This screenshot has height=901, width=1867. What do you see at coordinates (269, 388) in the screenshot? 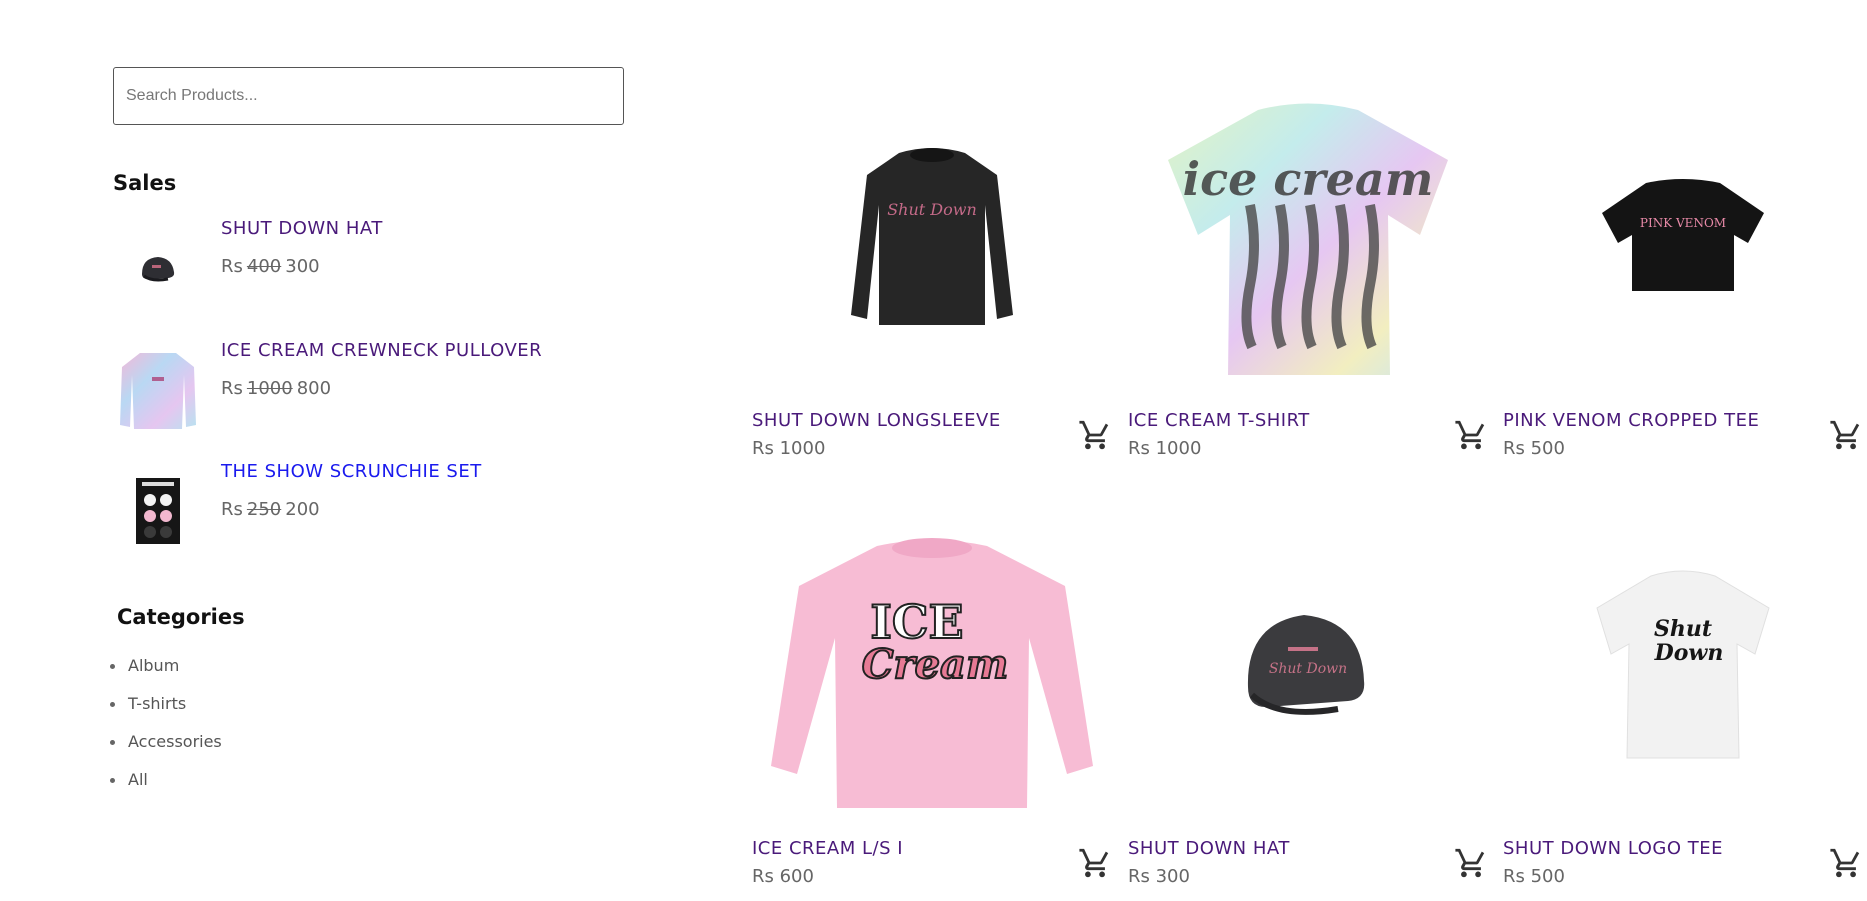
I see `old-price: 1000` at bounding box center [269, 388].